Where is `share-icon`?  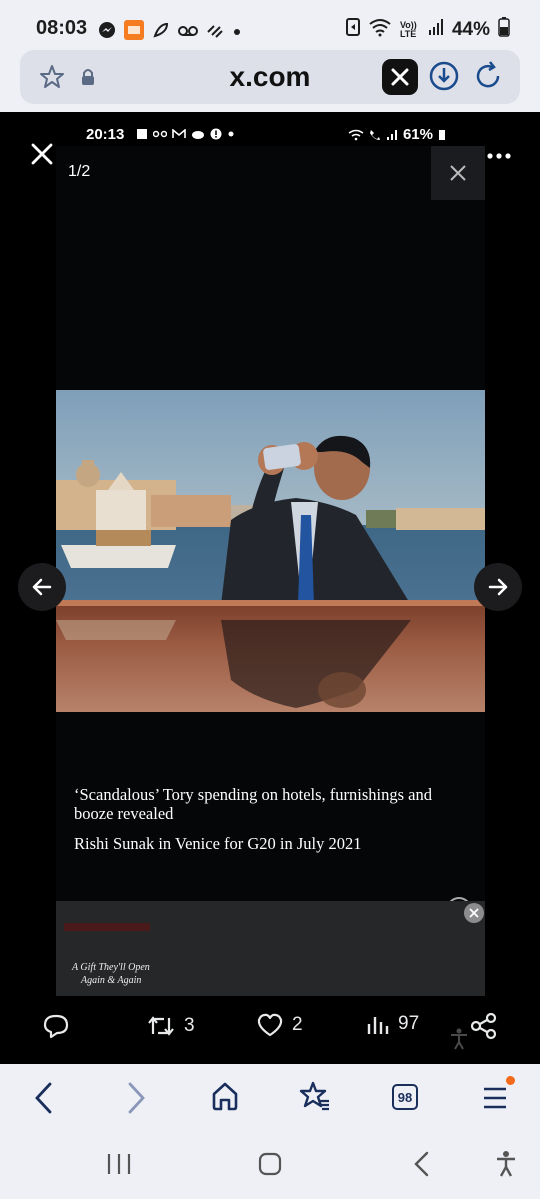
share-icon is located at coordinates (483, 1026).